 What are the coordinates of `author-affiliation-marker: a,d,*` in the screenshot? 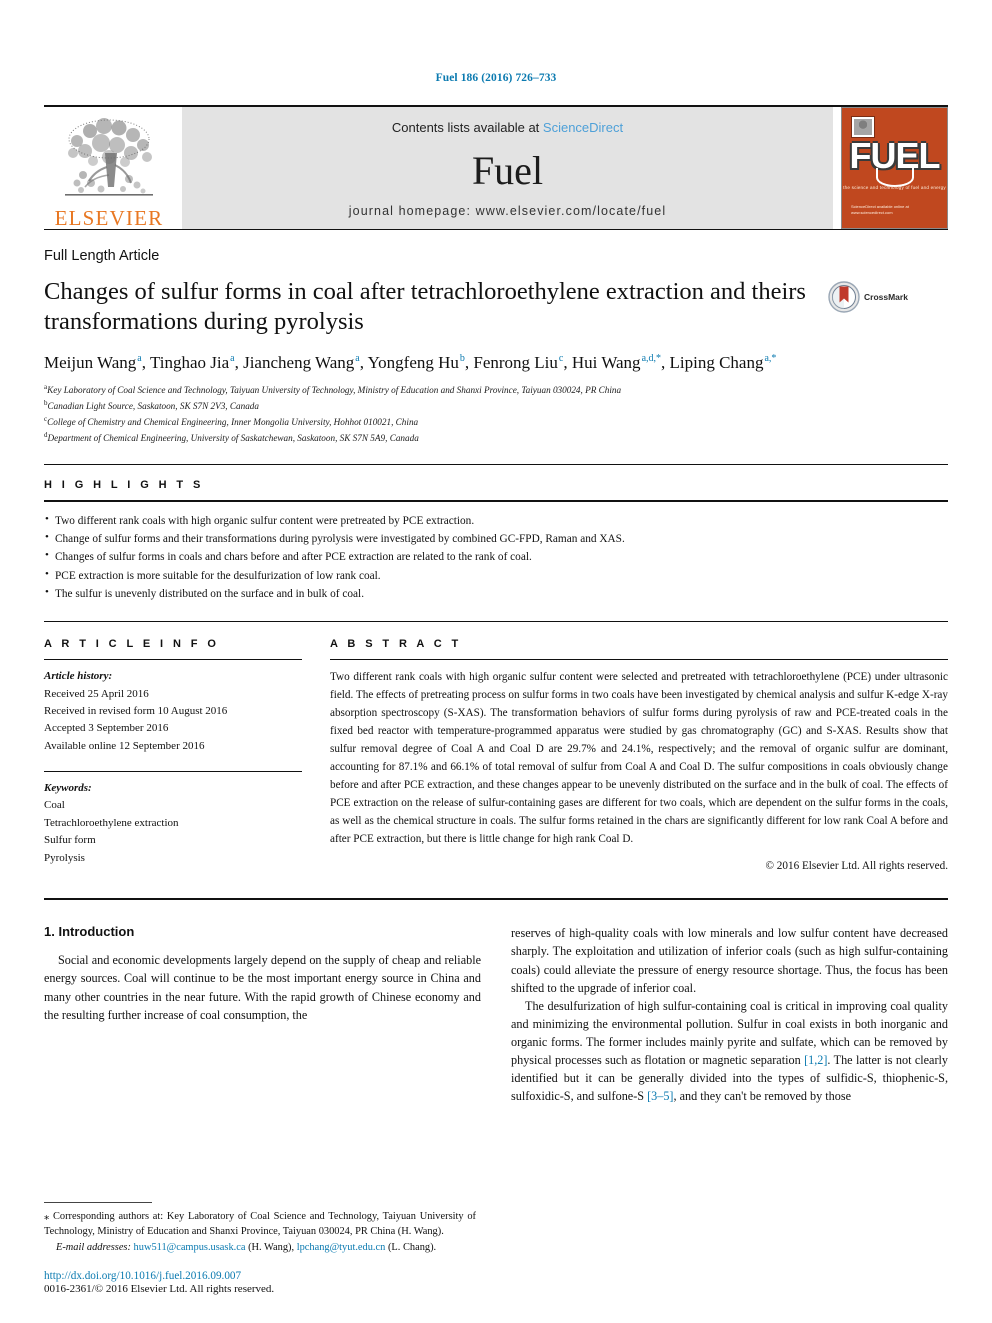 It's located at (651, 359).